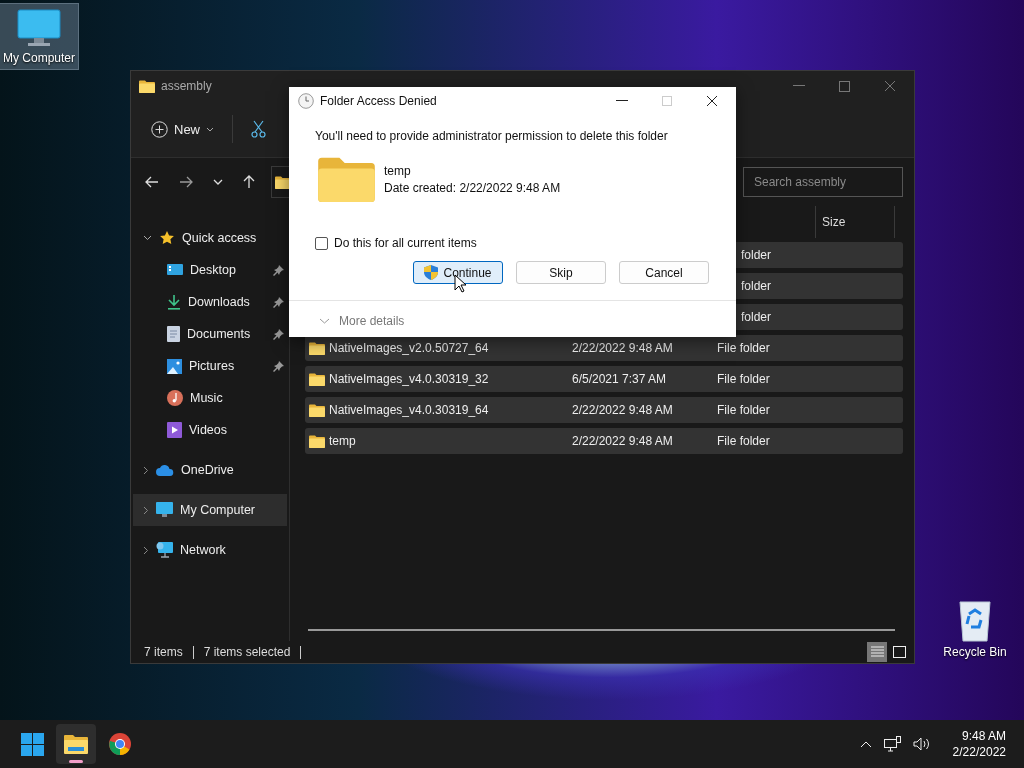  I want to click on more-details-toggle: More details, so click(362, 321).